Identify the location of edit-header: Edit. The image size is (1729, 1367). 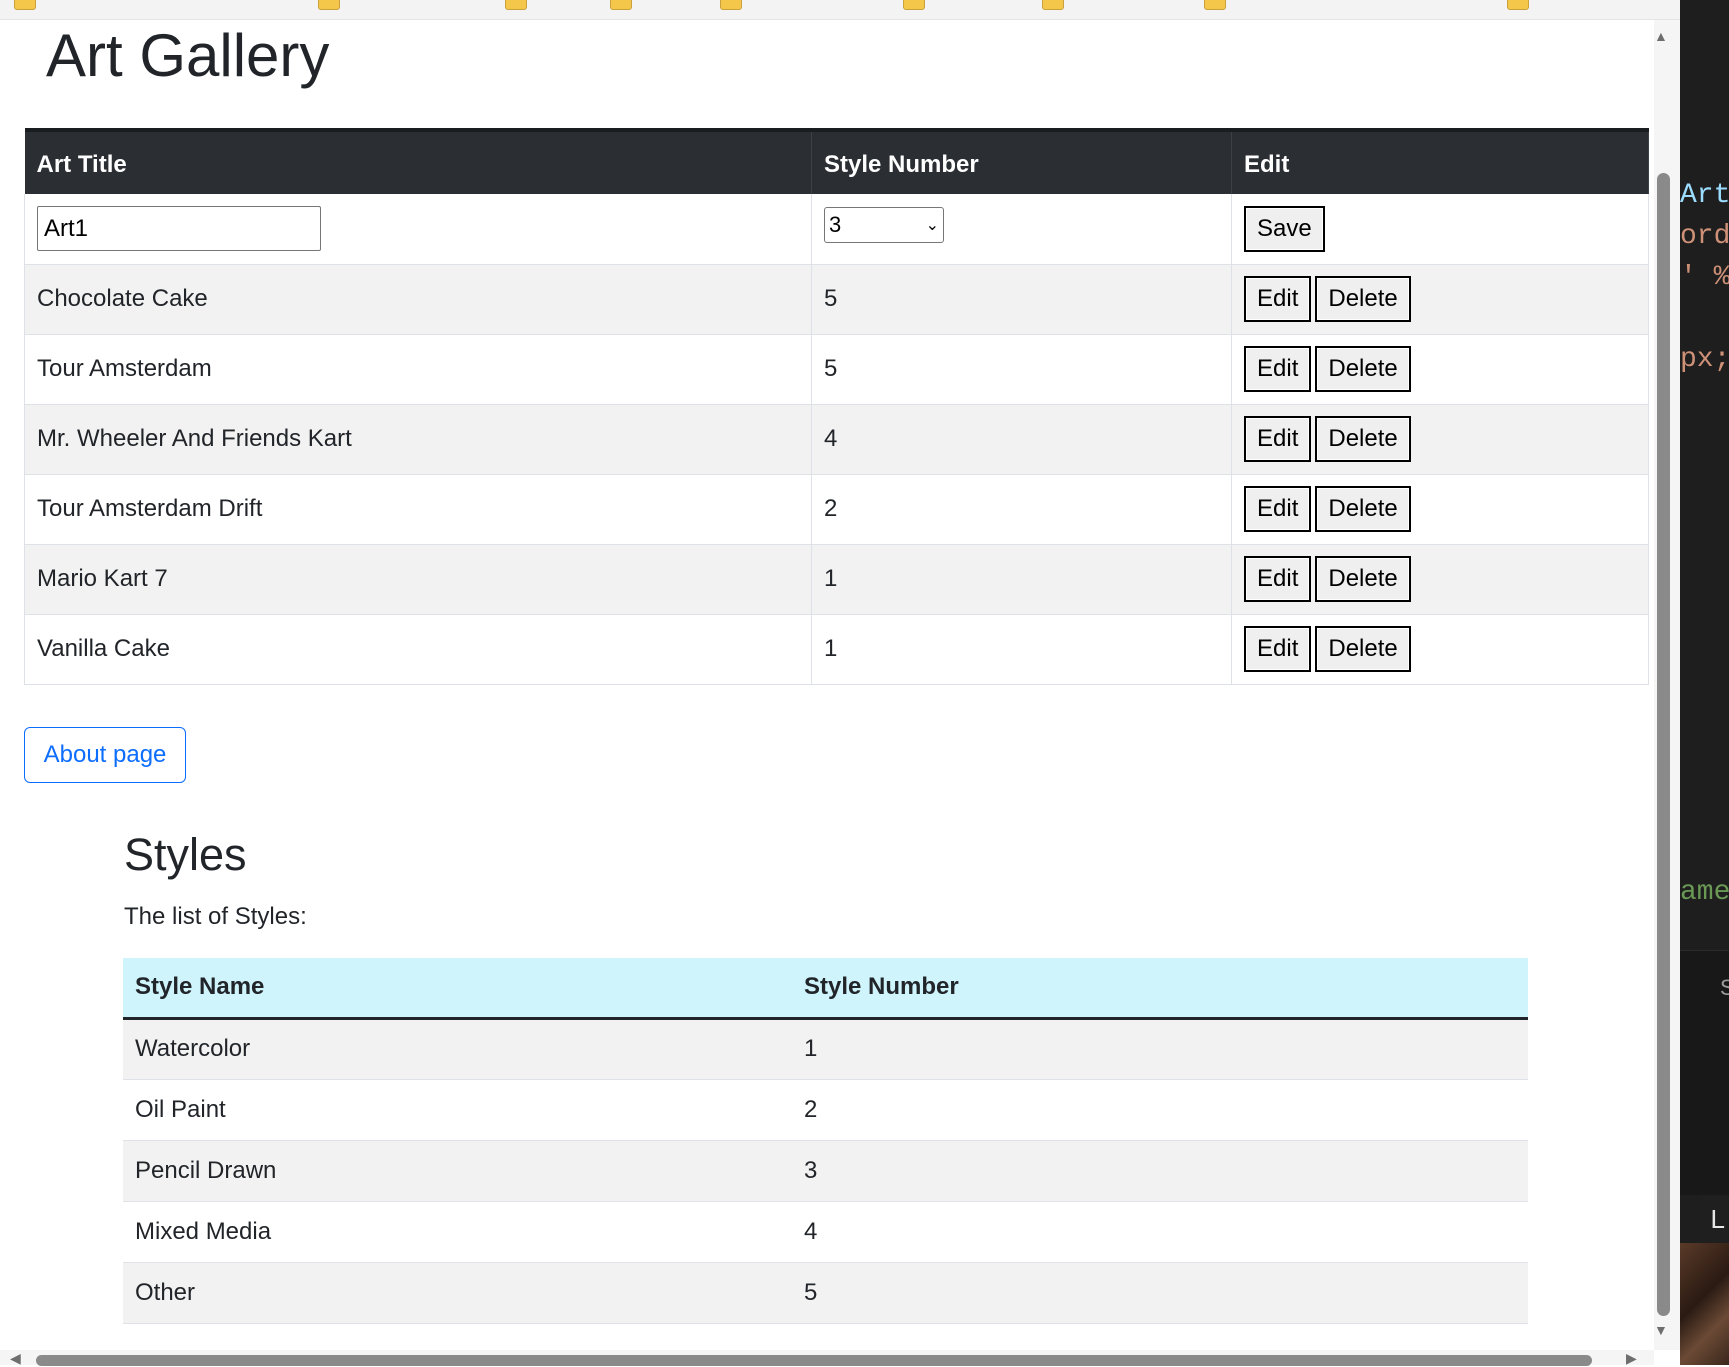
(1440, 161).